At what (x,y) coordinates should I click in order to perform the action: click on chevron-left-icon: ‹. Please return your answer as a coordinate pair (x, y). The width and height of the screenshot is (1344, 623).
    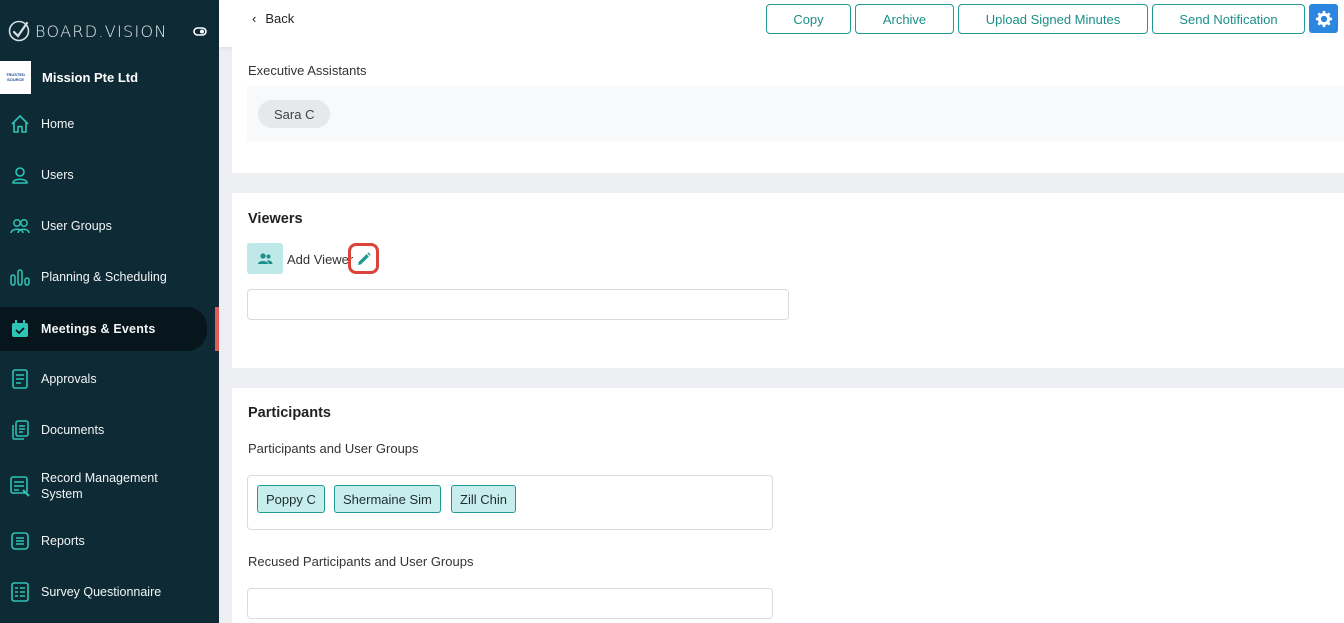
    Looking at the image, I should click on (254, 18).